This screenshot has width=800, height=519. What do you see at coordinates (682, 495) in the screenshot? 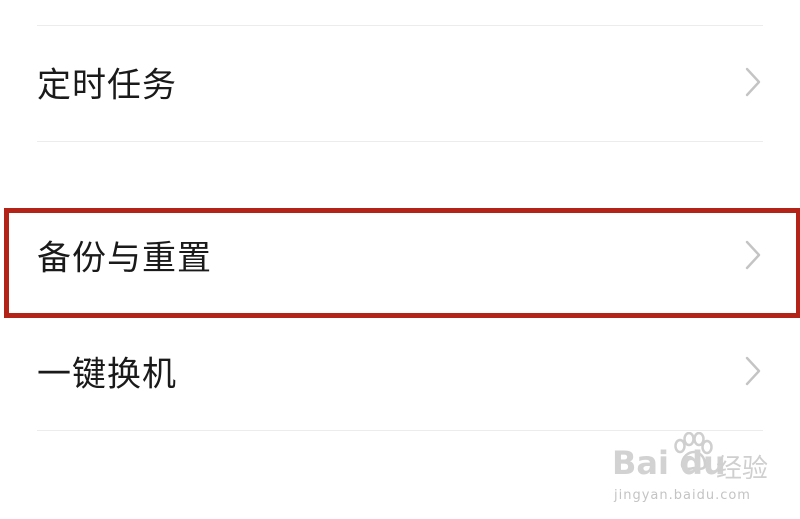
I see `watermark-url: jingyan.baidu.com` at bounding box center [682, 495].